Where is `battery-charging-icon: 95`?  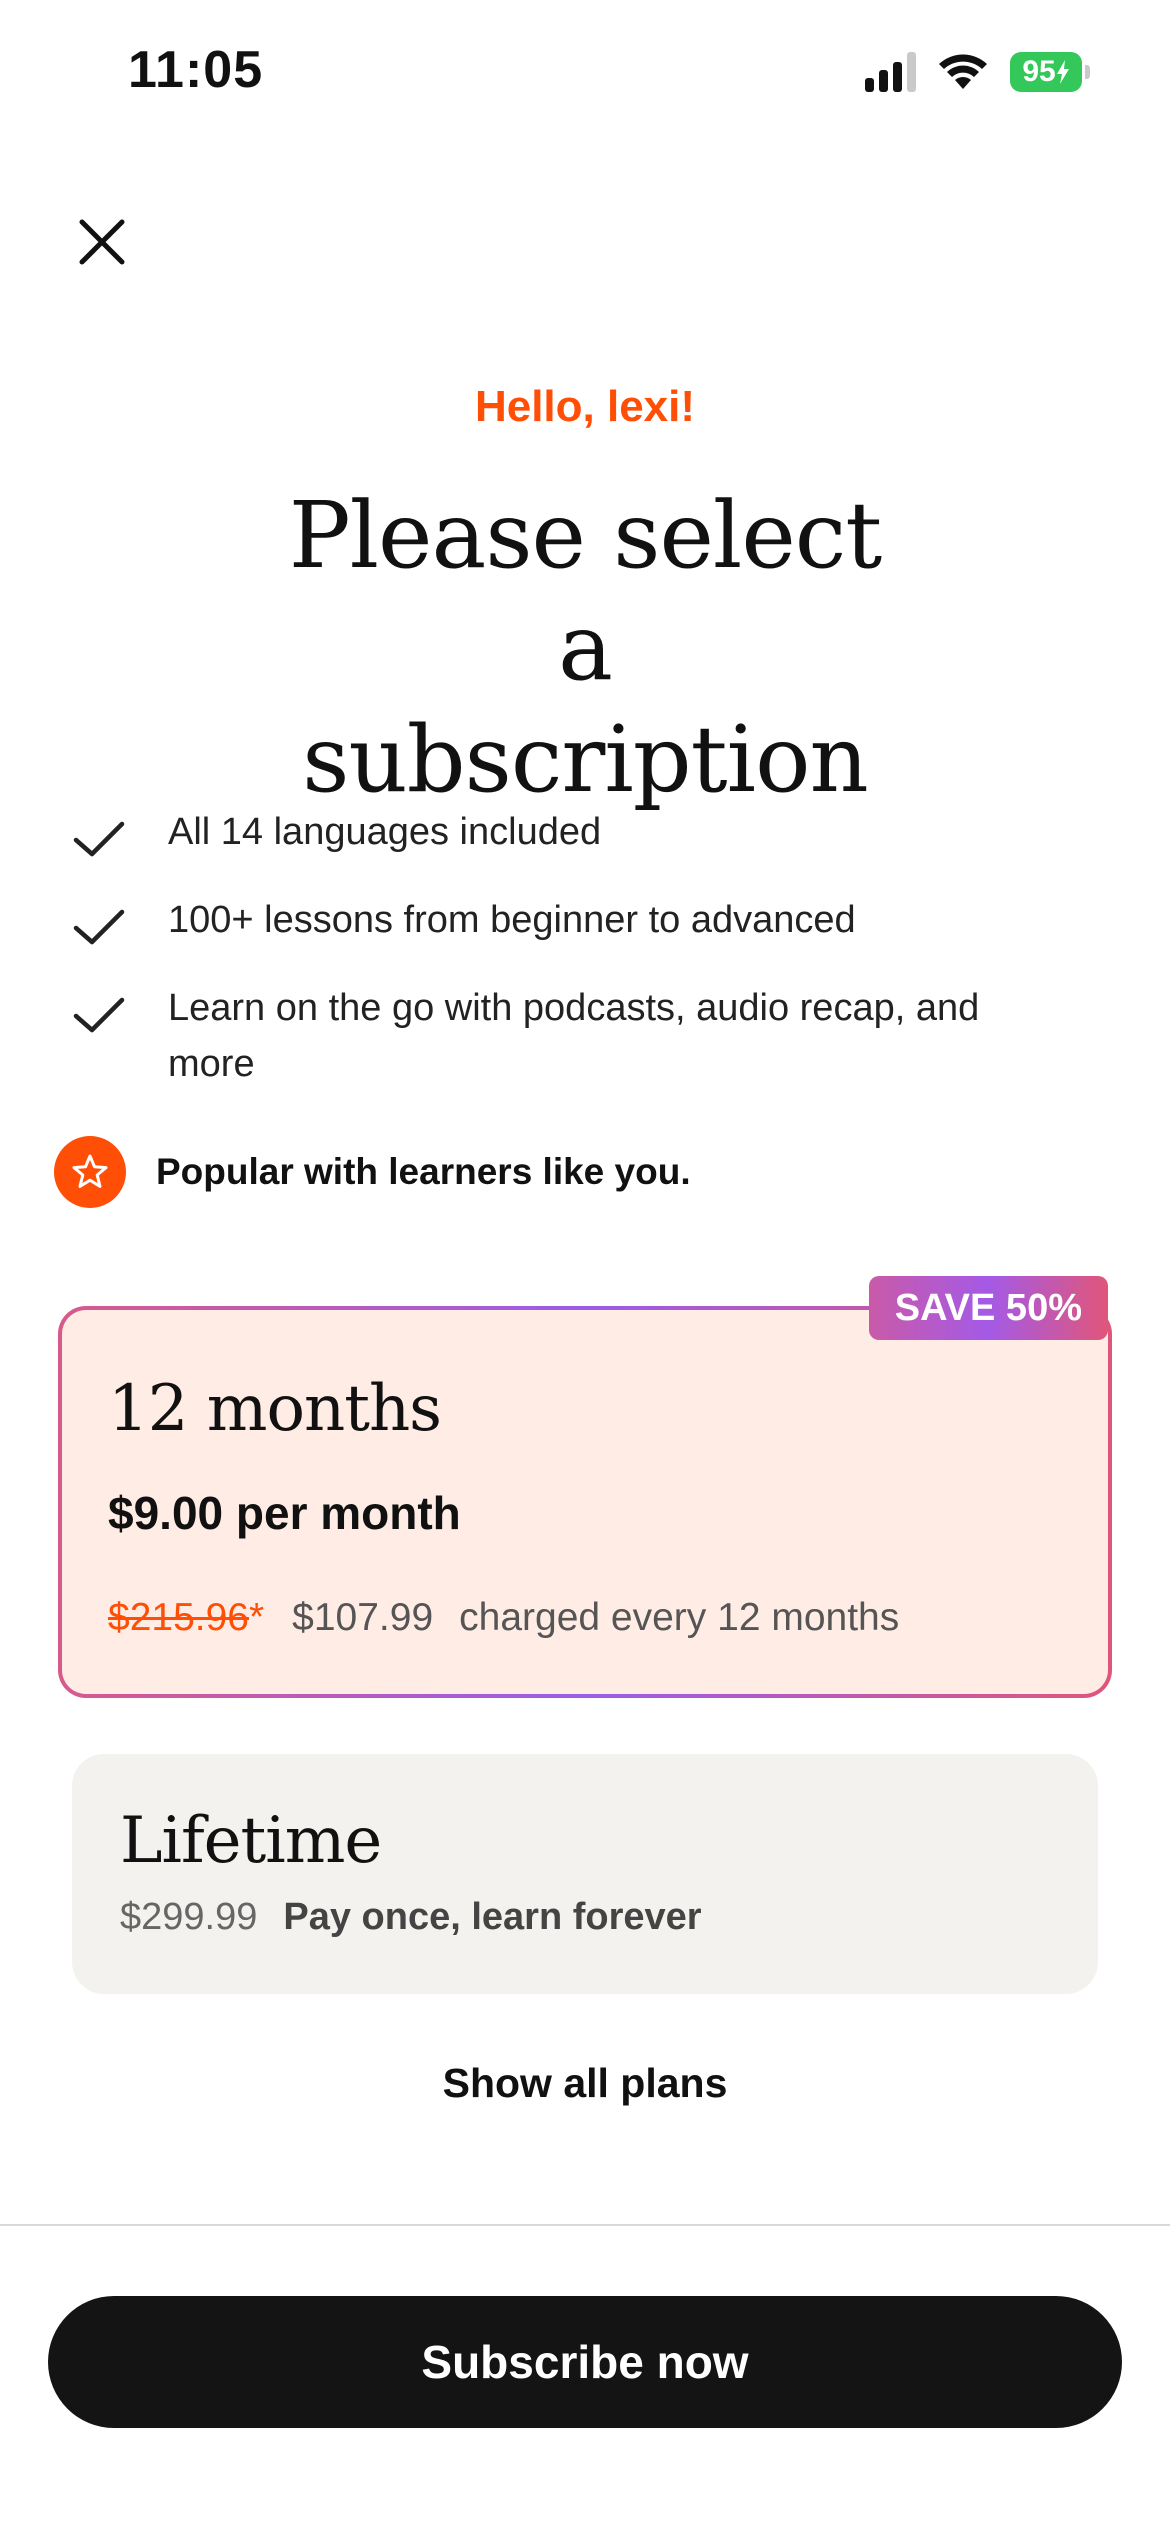
battery-charging-icon: 95 is located at coordinates (1050, 72).